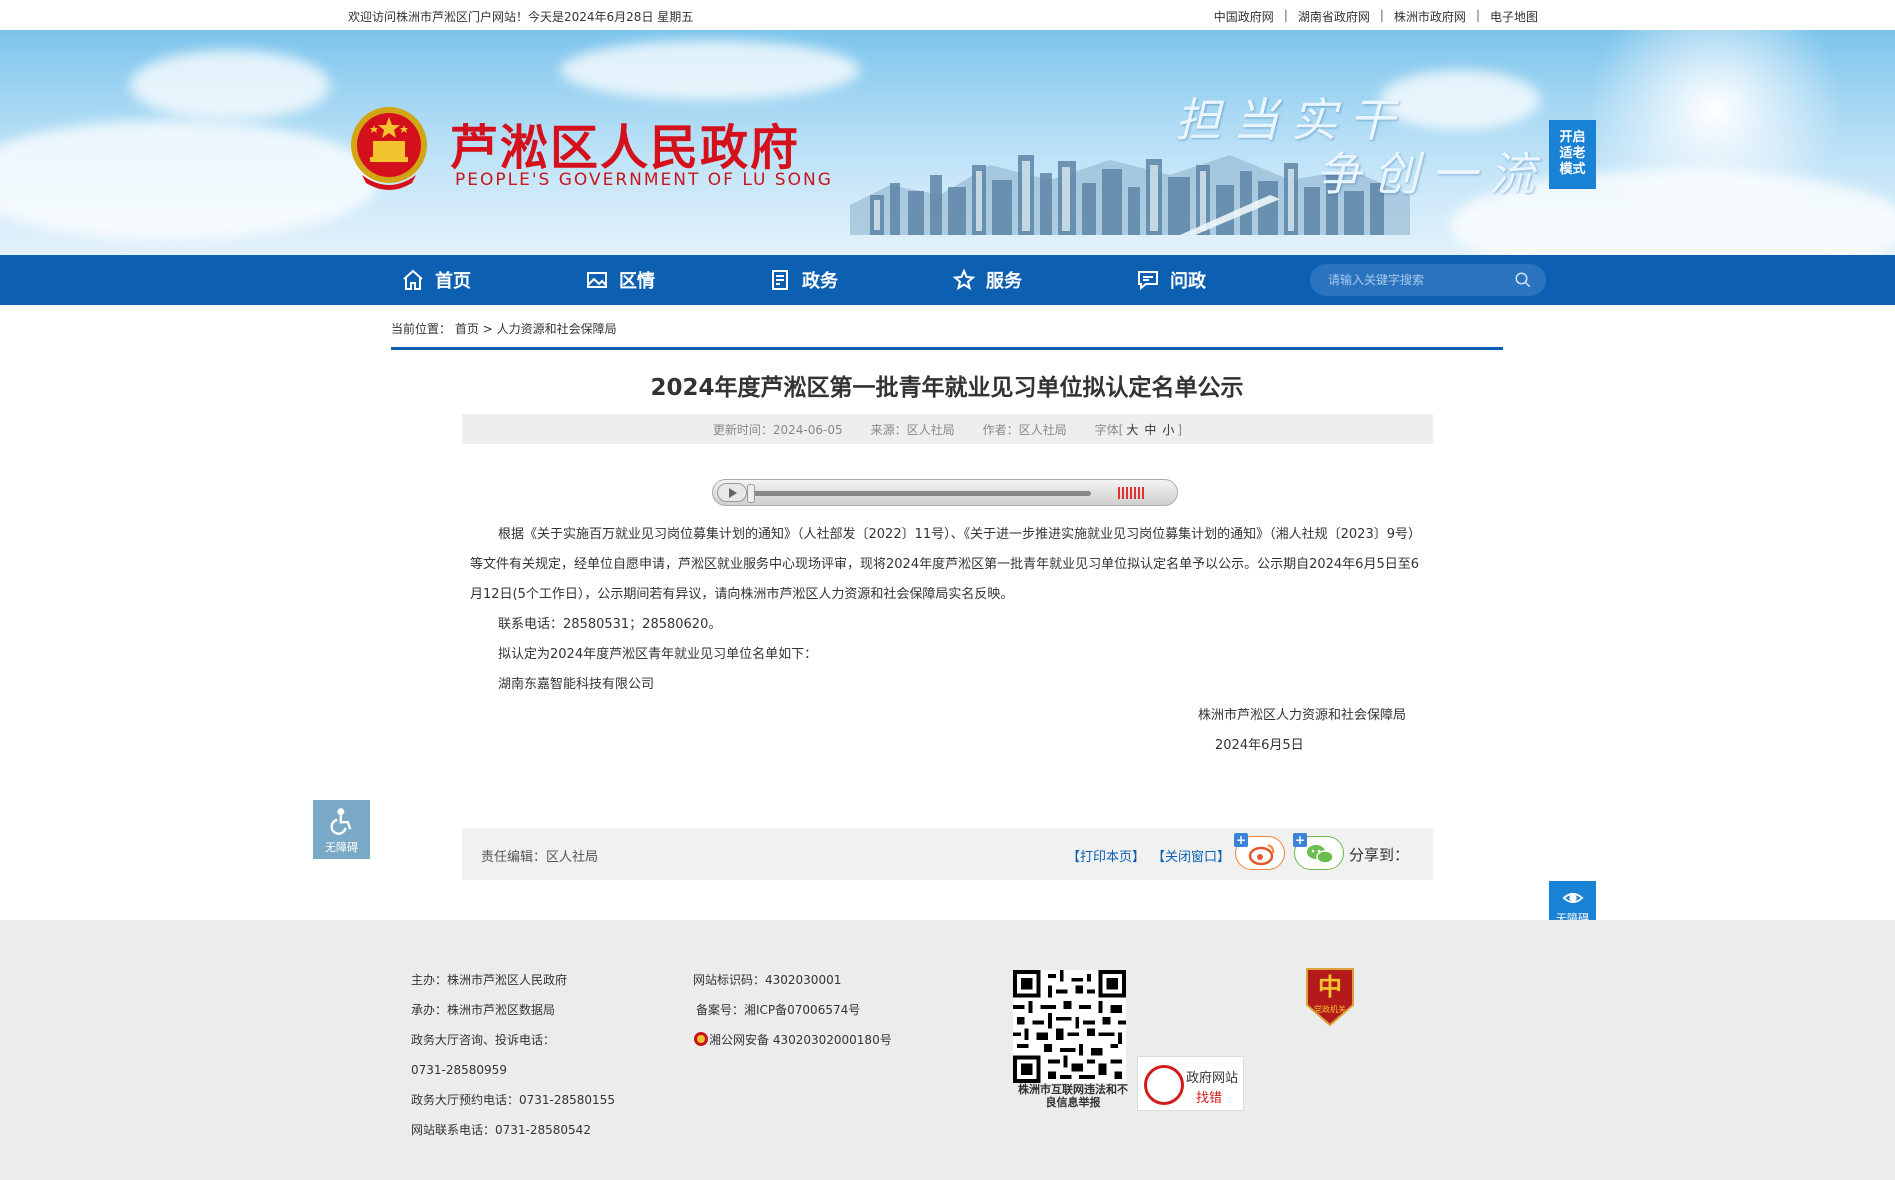 The height and width of the screenshot is (1180, 1895). I want to click on party-government-badge-icon: 中 党政机关, so click(1330, 996).